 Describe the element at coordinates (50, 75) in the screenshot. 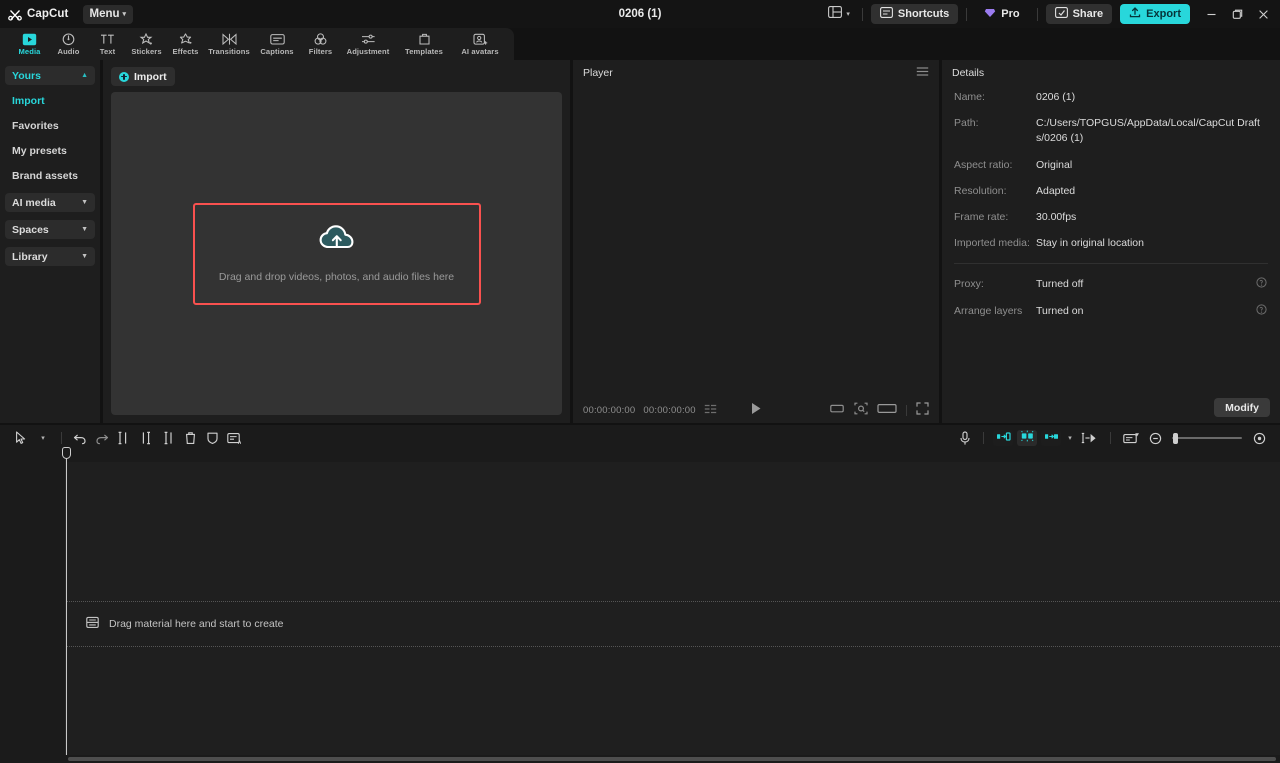

I see `sidebar-group-yours: Yours ▲` at that location.